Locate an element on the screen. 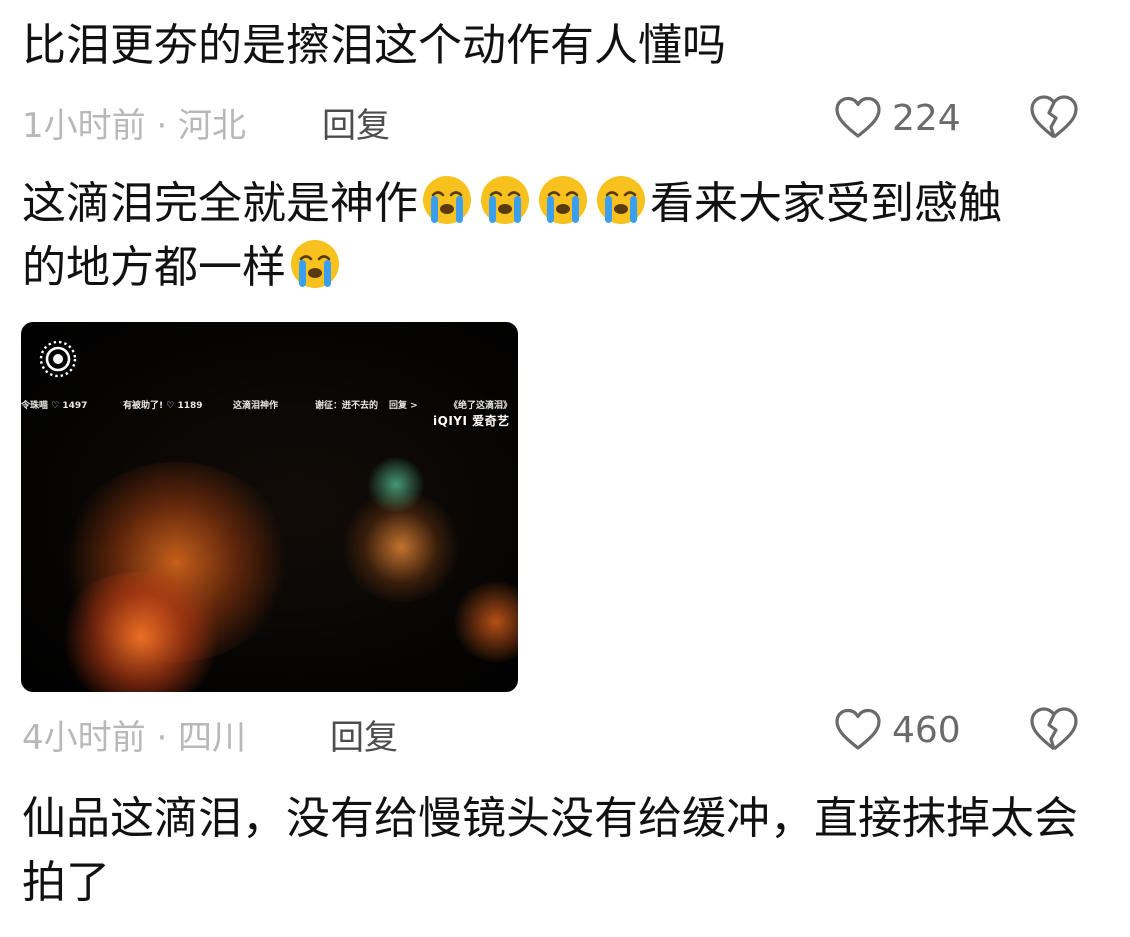 Image resolution: width=1130 pixels, height=937 pixels. comment-2-text-part-1: 这滴泪完全就是神作 is located at coordinates (220, 203).